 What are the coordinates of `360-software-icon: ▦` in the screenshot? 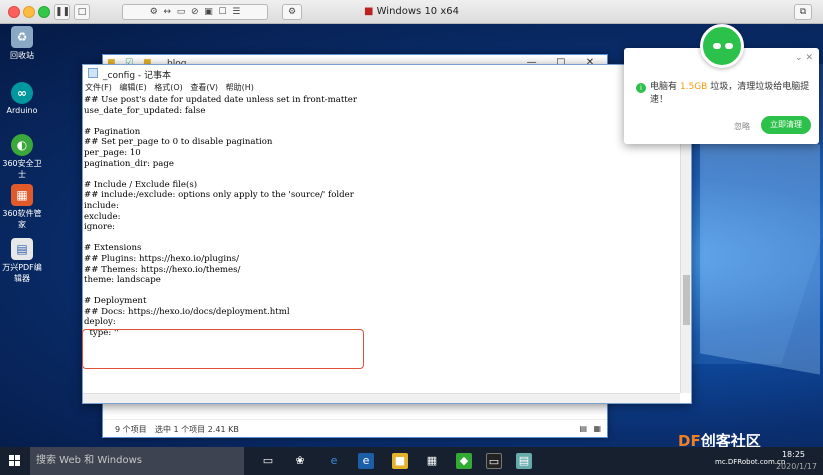 It's located at (22, 195).